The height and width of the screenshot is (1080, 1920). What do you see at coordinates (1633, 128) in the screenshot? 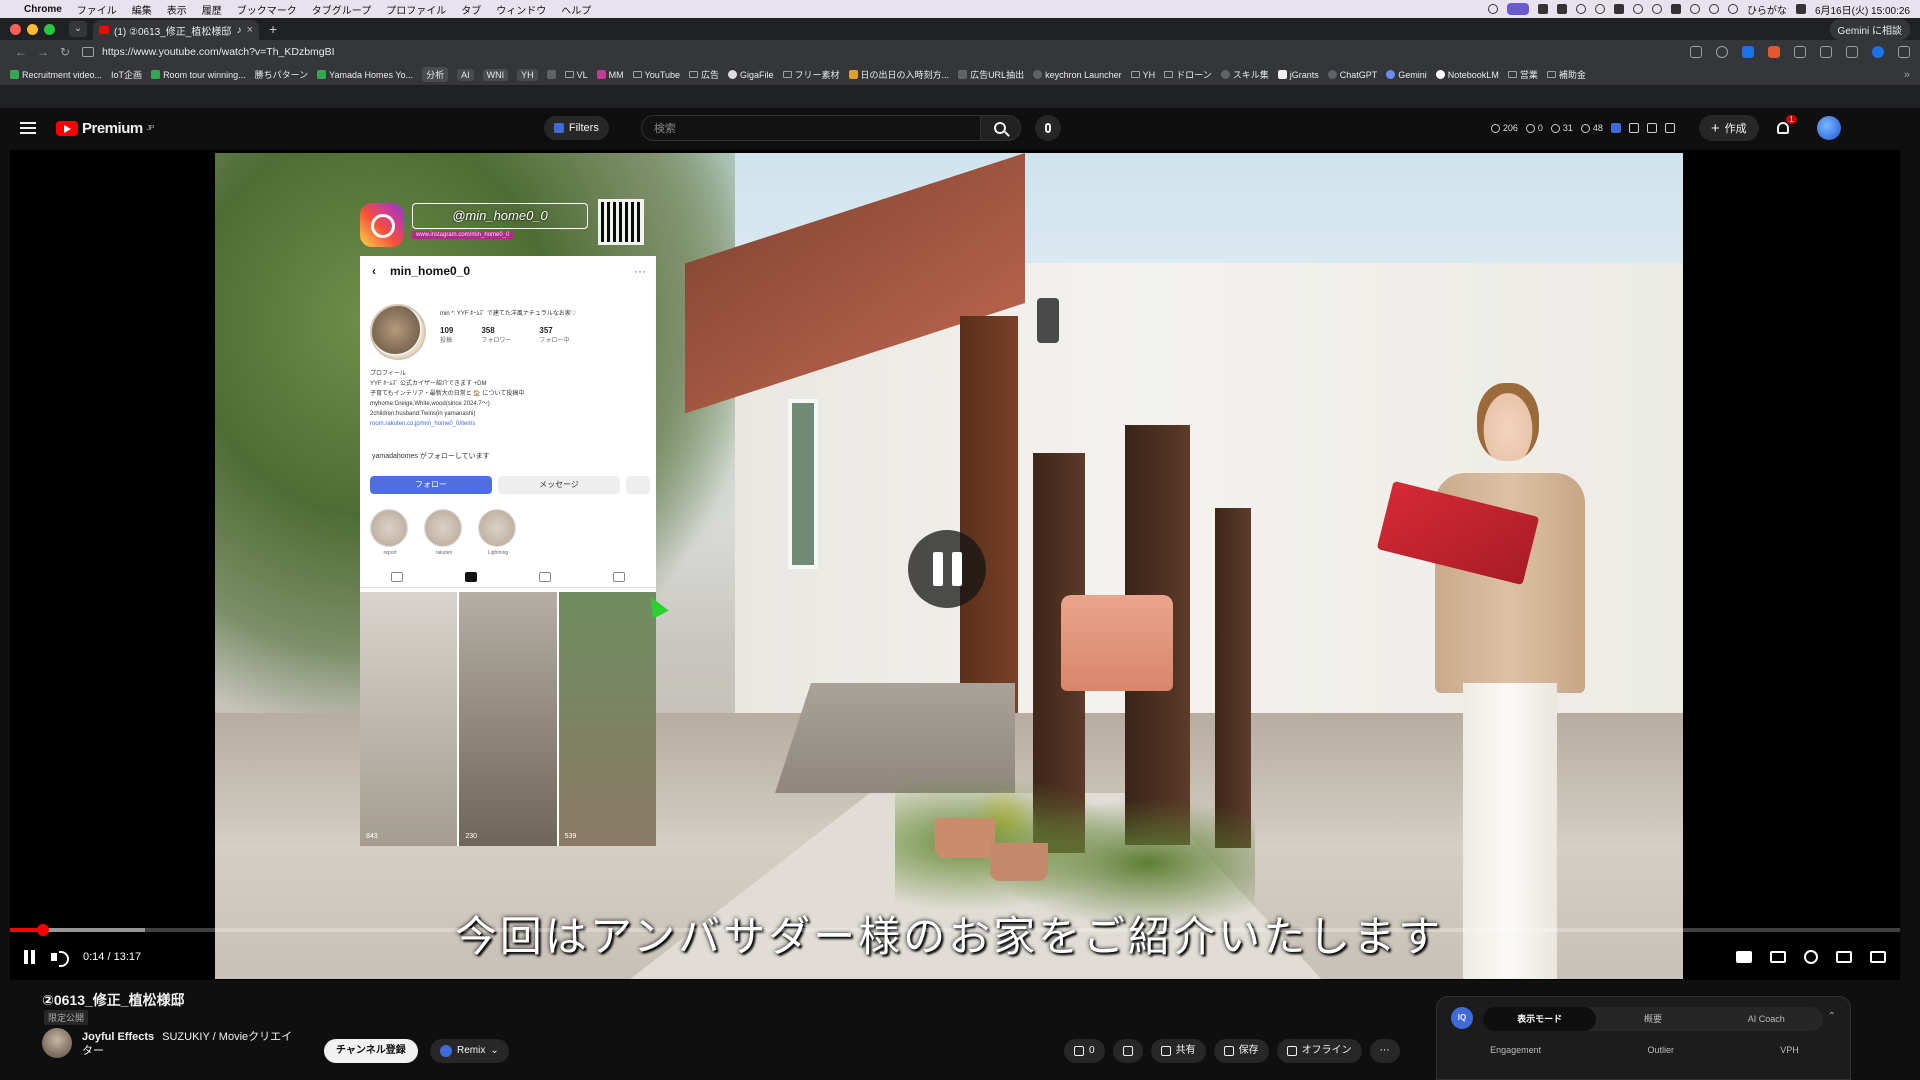
I see `extension-menu-icon` at bounding box center [1633, 128].